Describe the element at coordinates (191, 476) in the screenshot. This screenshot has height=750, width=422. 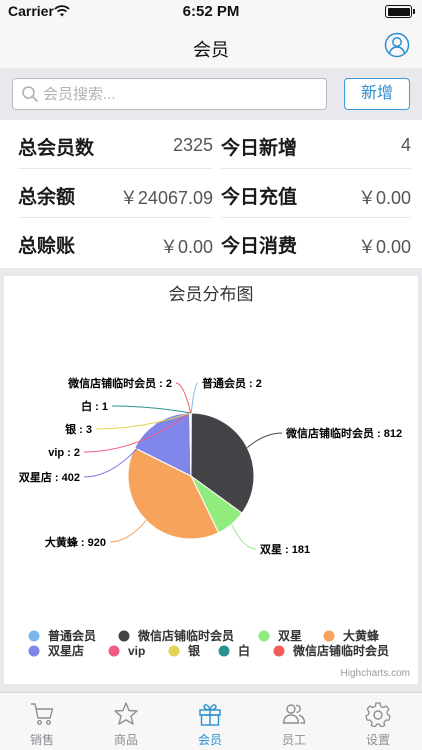
I see `pie-slices` at that location.